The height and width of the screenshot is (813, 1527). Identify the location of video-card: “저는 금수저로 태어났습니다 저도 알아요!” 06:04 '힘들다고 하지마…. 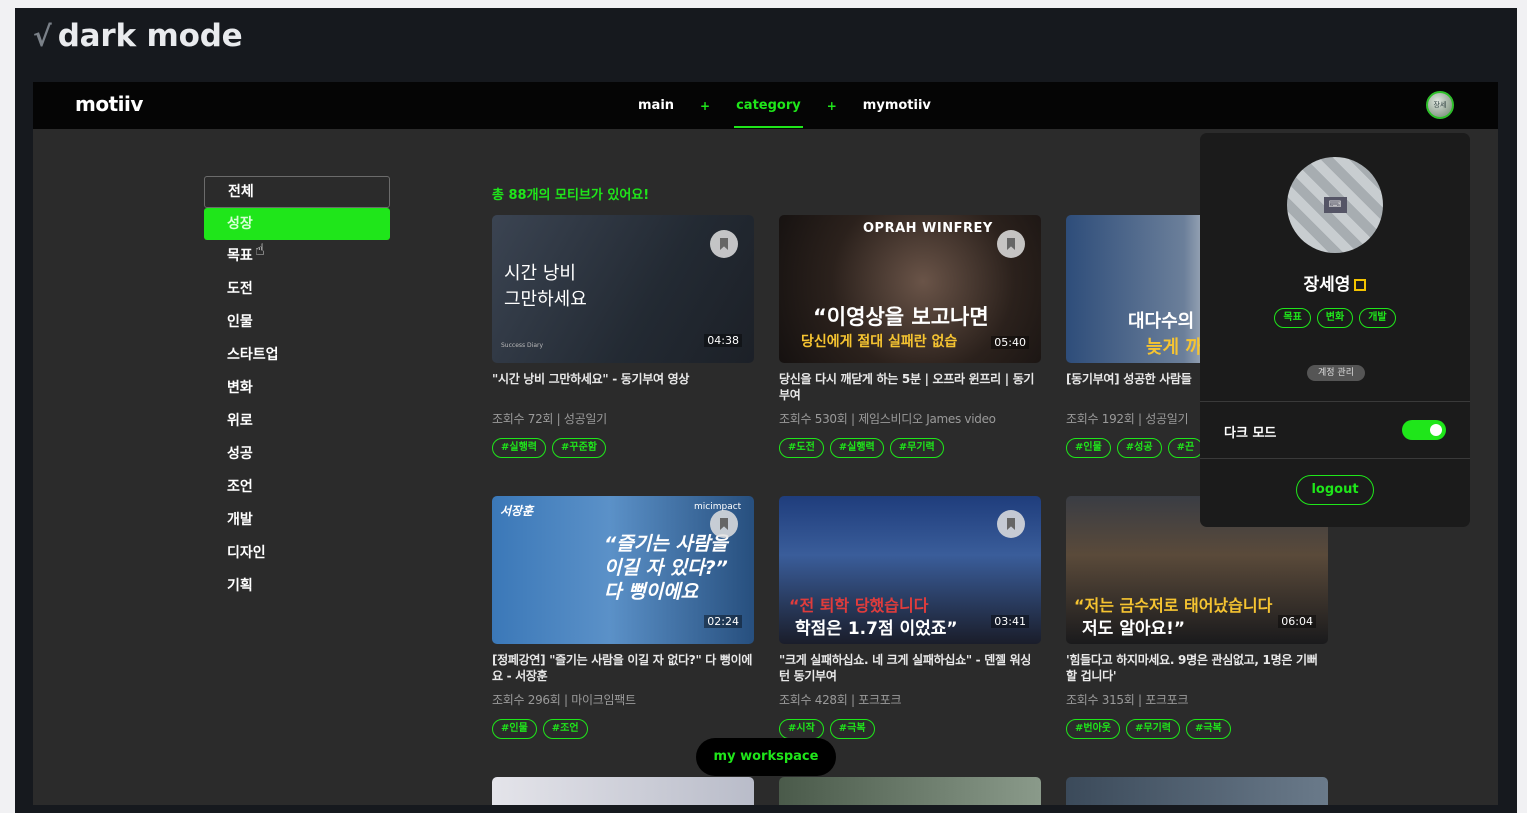
(1197, 617).